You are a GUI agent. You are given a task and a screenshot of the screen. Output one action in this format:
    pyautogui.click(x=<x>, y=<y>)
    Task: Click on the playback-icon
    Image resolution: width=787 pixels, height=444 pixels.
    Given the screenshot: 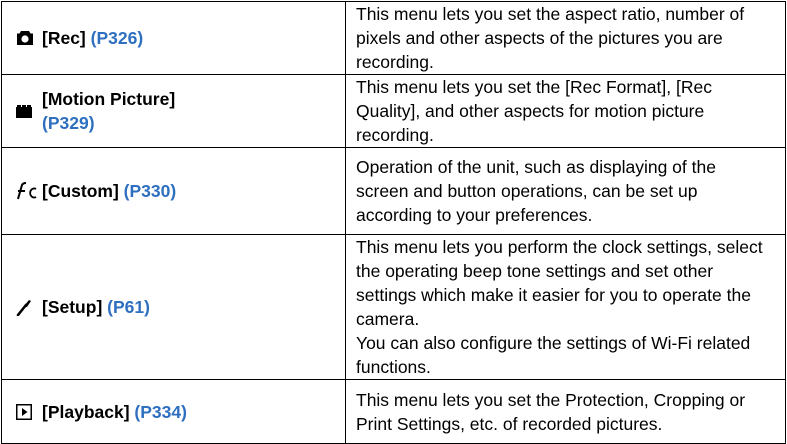 What is the action you would take?
    pyautogui.click(x=27, y=411)
    